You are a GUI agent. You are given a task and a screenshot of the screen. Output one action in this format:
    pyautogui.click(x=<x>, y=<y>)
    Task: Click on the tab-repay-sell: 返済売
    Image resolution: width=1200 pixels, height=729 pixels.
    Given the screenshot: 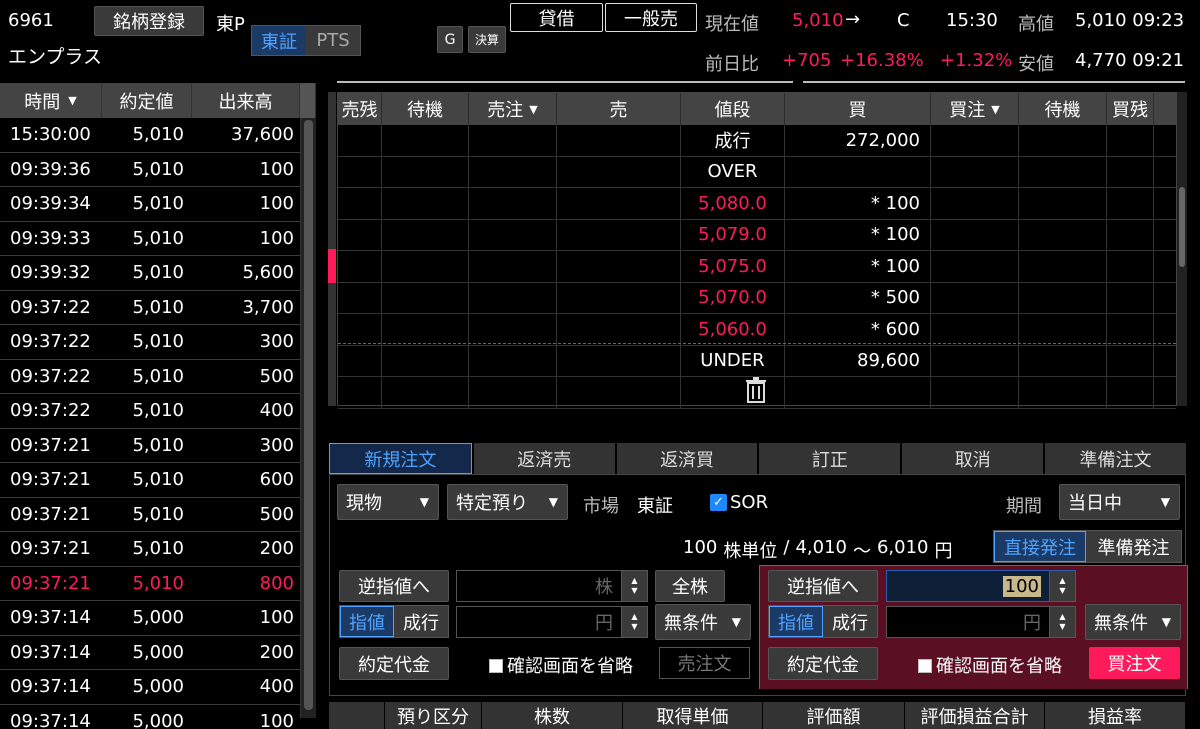 What is the action you would take?
    pyautogui.click(x=544, y=458)
    